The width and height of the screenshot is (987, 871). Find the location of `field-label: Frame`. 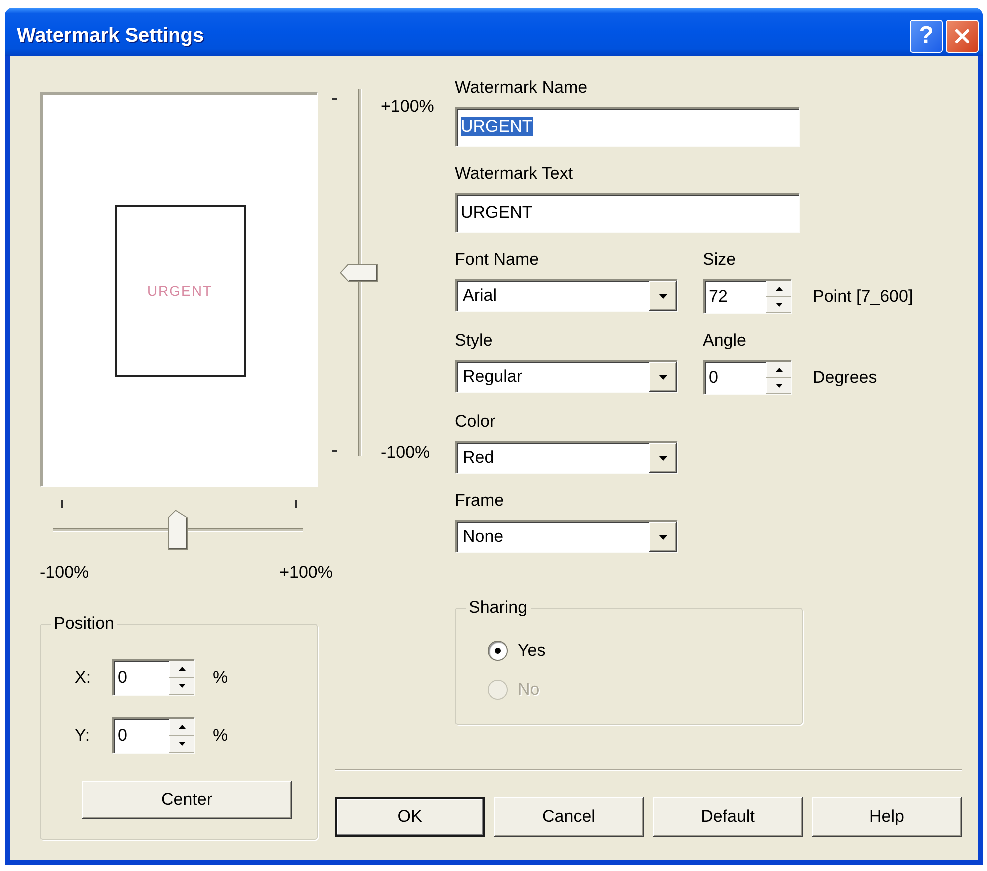

field-label: Frame is located at coordinates (480, 501).